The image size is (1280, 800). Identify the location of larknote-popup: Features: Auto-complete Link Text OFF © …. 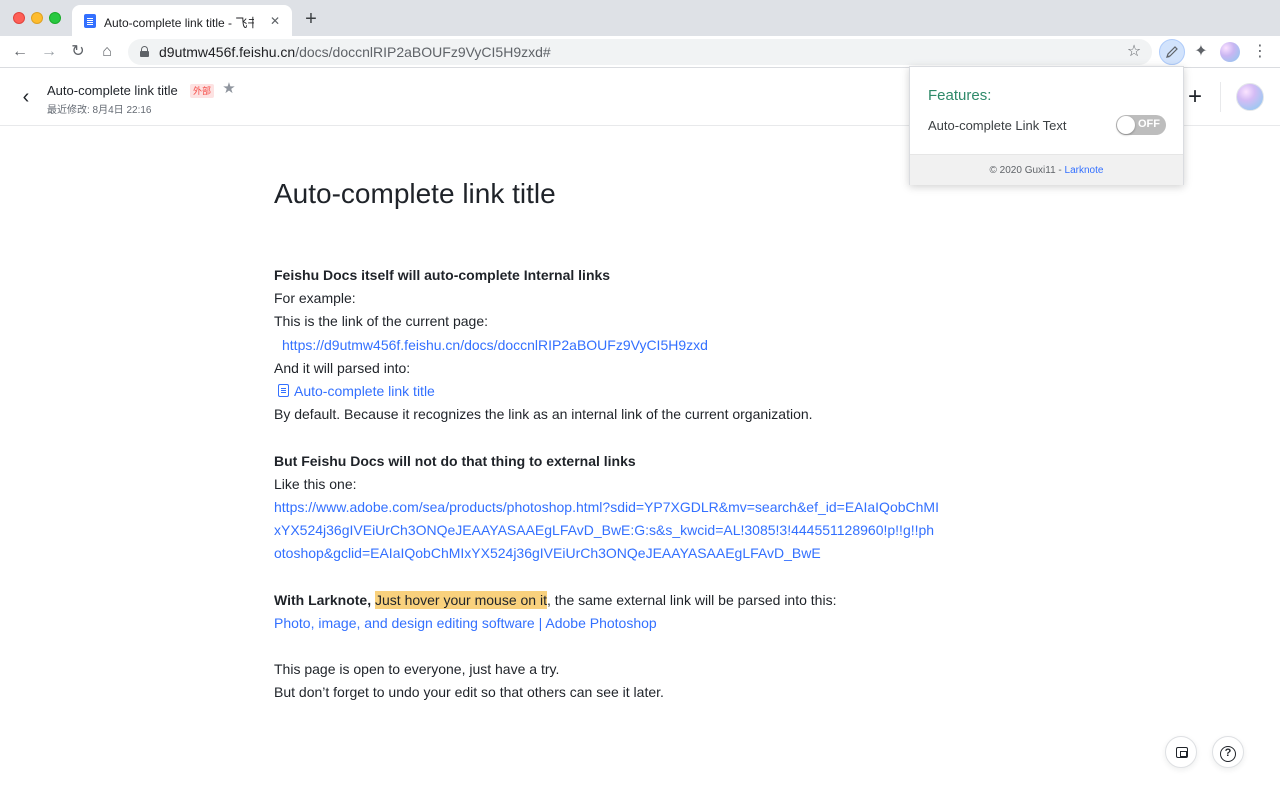
(1046, 125).